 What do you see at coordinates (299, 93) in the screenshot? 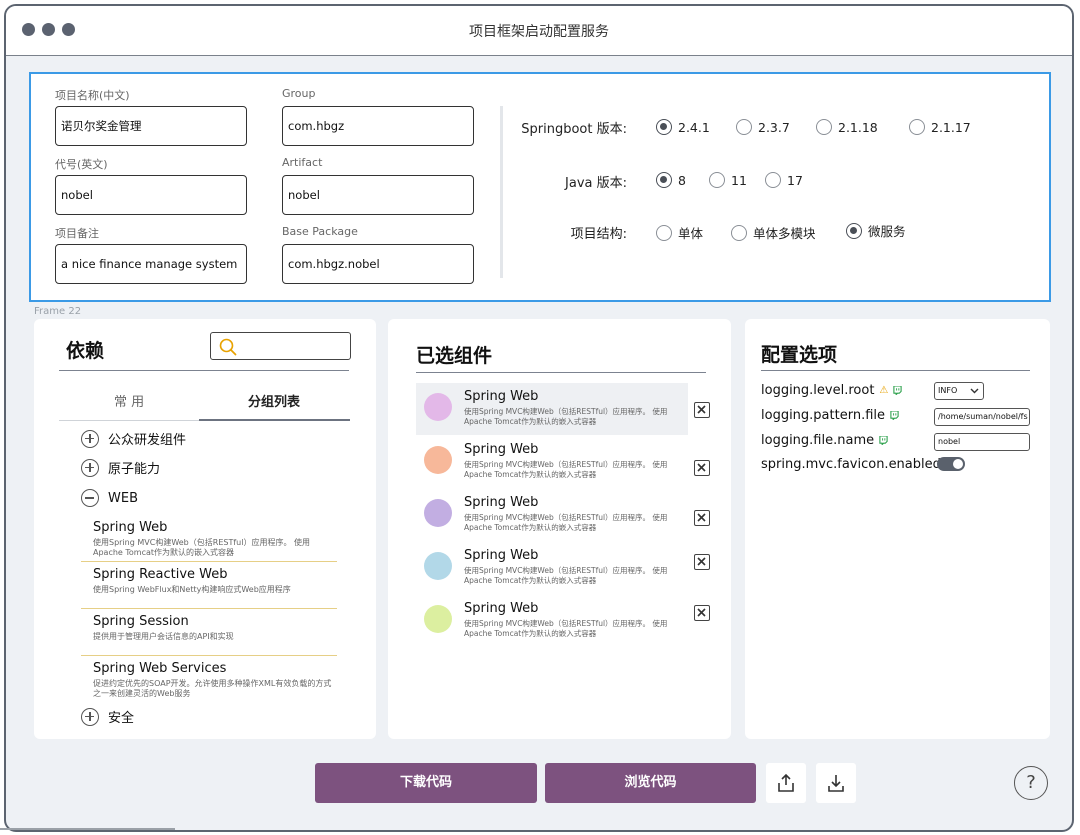
I see `group-label: Group` at bounding box center [299, 93].